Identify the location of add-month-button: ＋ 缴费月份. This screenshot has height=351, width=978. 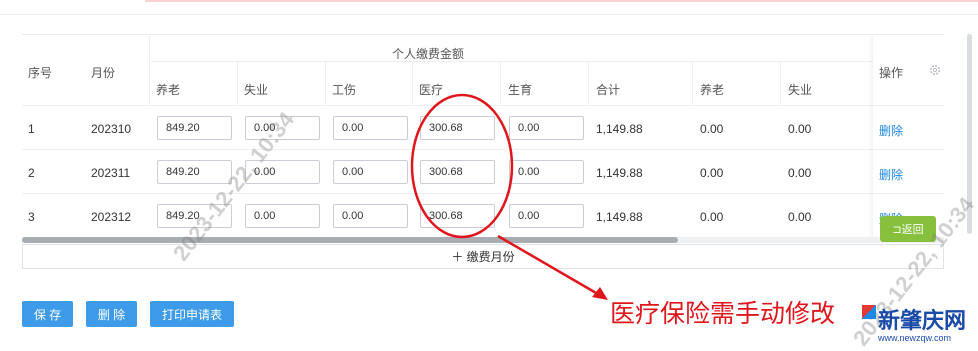
(483, 256).